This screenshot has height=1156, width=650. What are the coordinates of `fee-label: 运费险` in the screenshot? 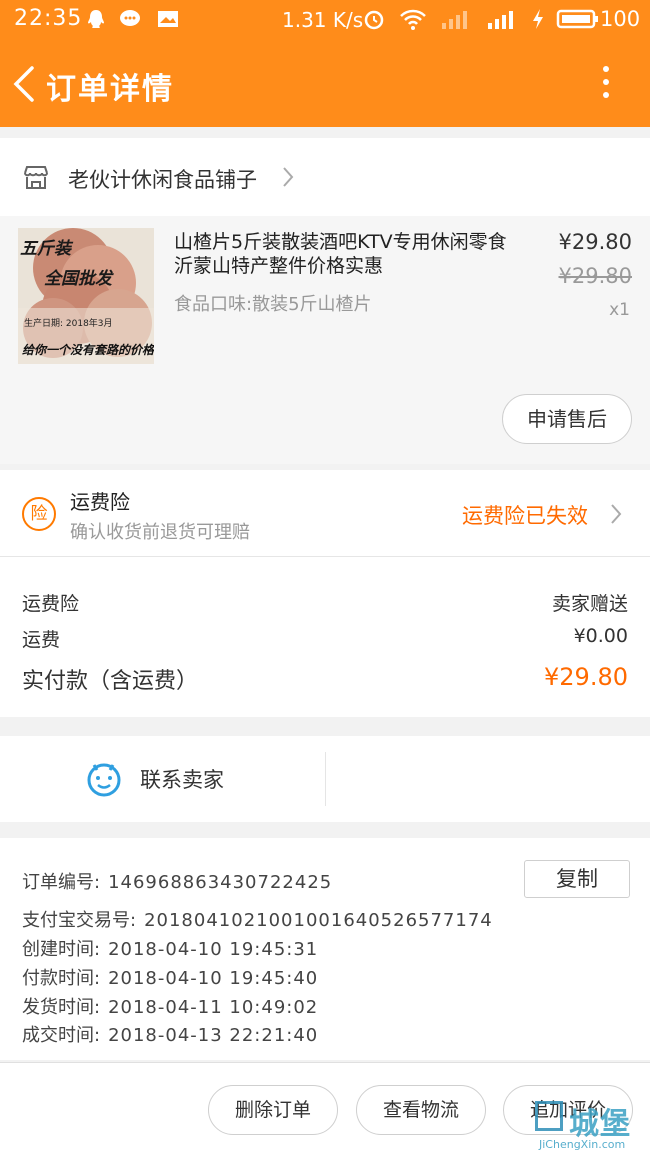 It's located at (51, 604).